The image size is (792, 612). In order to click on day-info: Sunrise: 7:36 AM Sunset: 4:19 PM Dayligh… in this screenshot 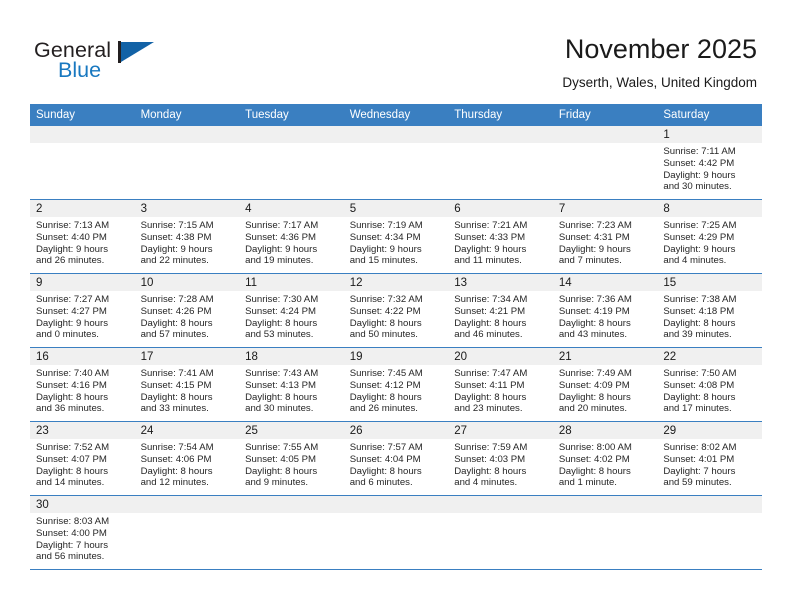, I will do `click(605, 316)`.